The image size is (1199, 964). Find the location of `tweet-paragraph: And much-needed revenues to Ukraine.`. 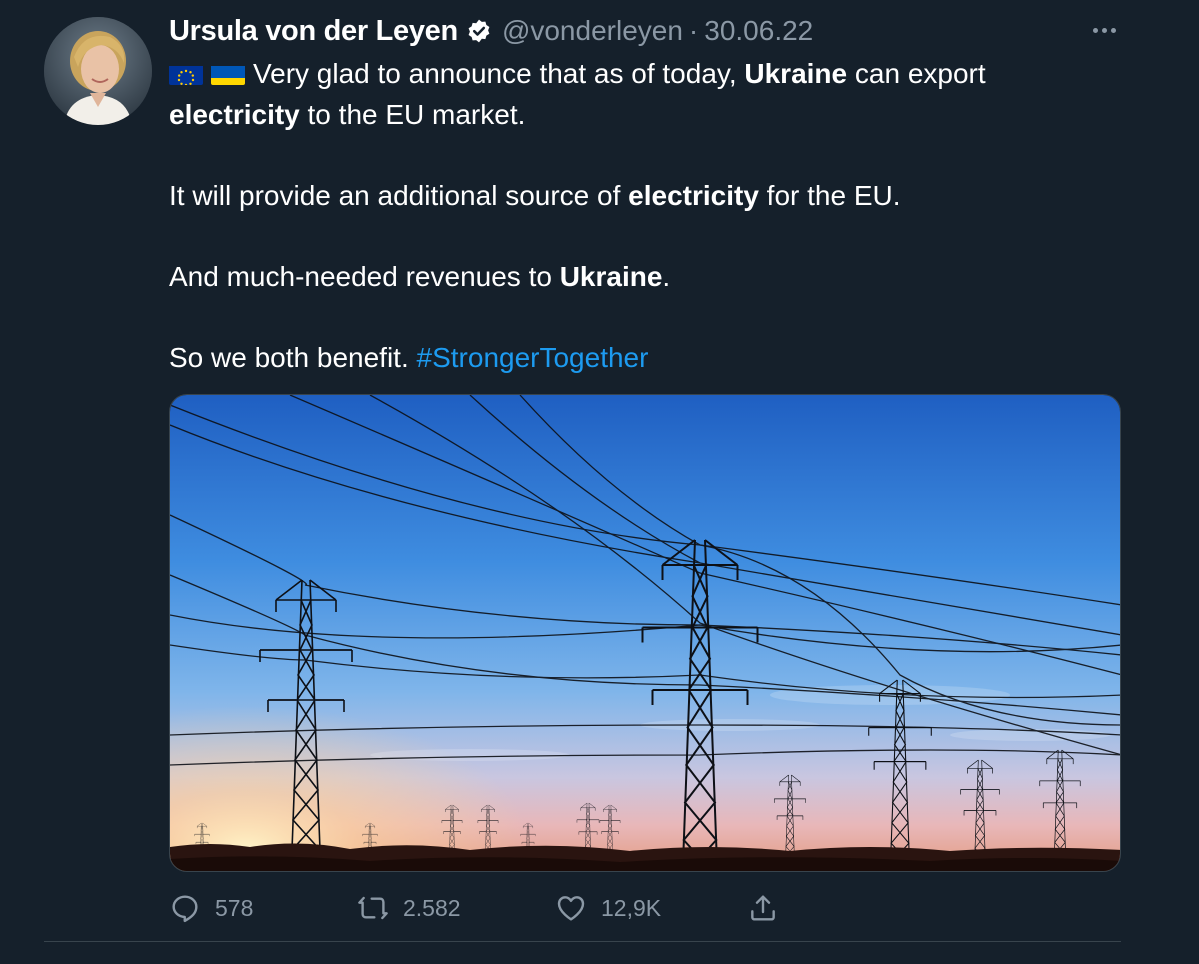

tweet-paragraph: And much-needed revenues to Ukraine. is located at coordinates (649, 277).